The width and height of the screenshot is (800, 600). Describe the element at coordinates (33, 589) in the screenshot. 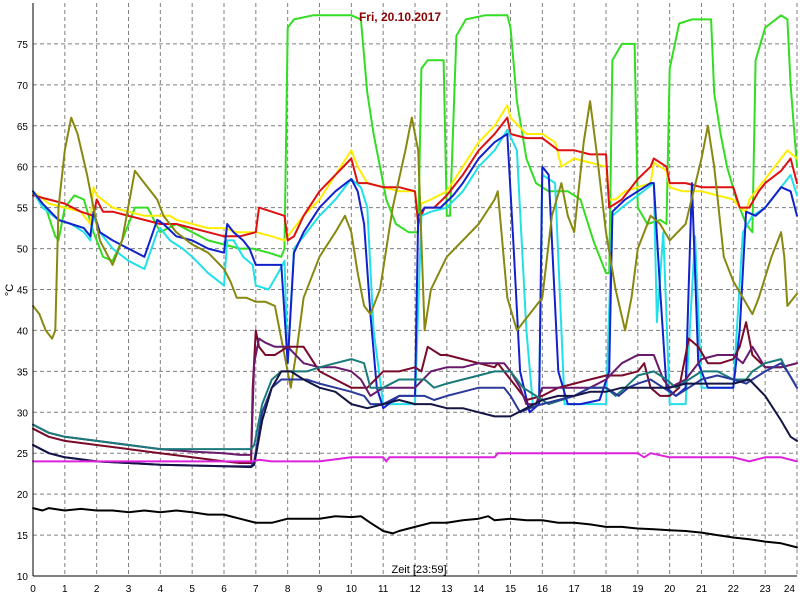

I see `x-tick-label-0: 0` at that location.